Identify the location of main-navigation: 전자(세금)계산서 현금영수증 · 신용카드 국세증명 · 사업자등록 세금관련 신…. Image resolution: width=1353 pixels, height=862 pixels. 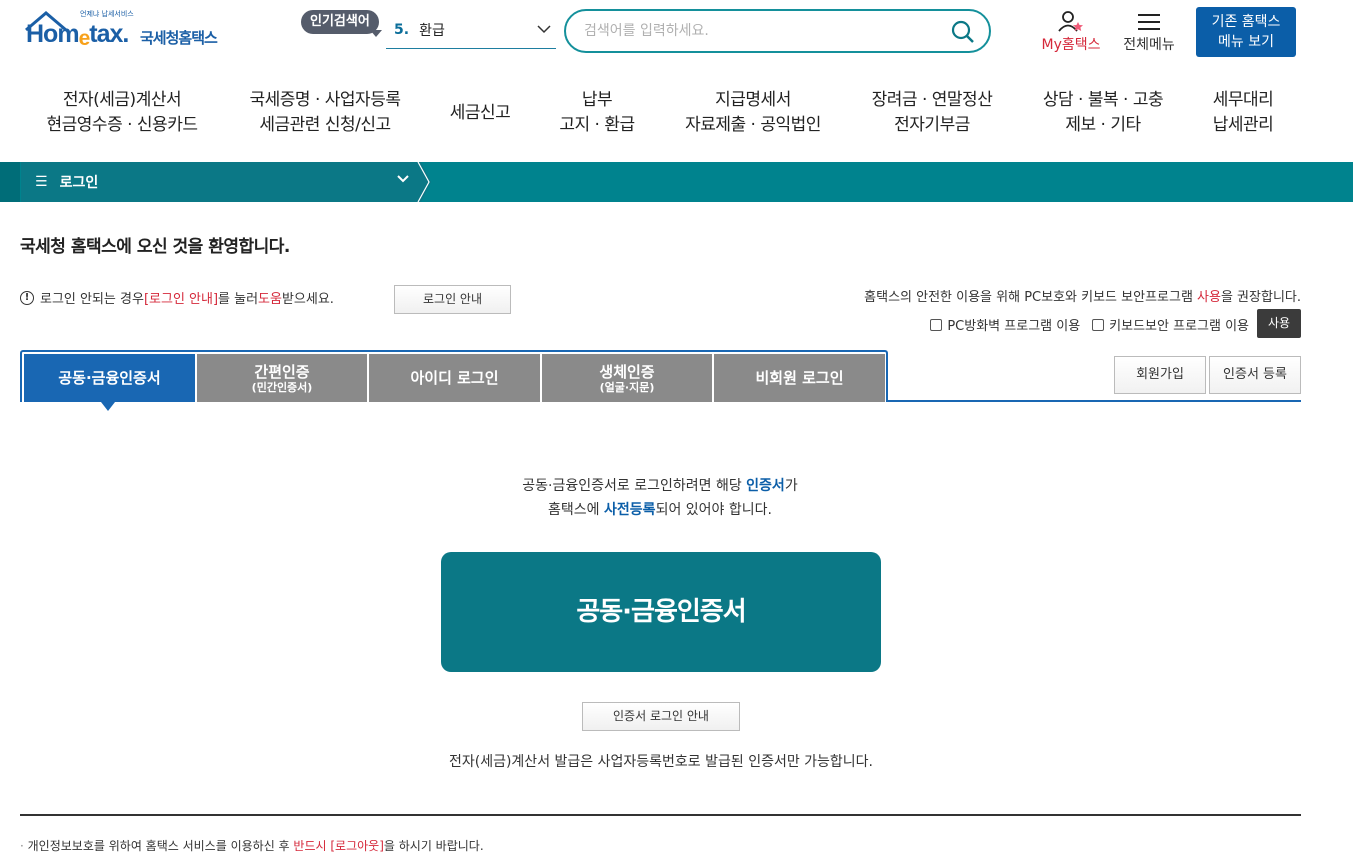
(676, 116).